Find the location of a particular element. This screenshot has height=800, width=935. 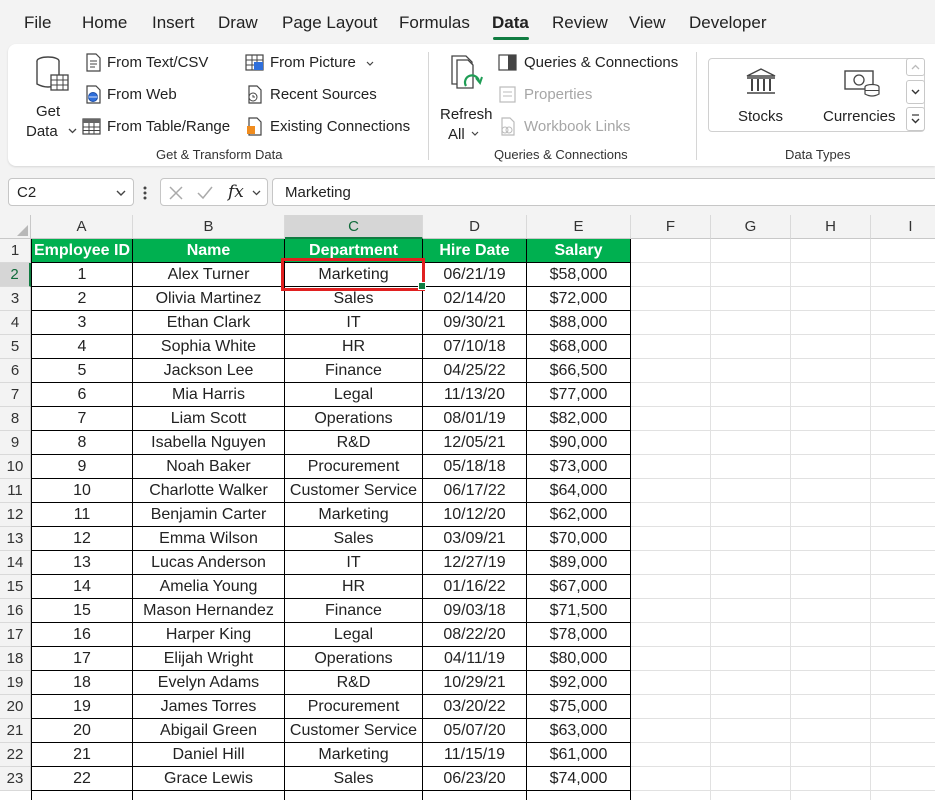

table-cell: $58,000 is located at coordinates (579, 275).